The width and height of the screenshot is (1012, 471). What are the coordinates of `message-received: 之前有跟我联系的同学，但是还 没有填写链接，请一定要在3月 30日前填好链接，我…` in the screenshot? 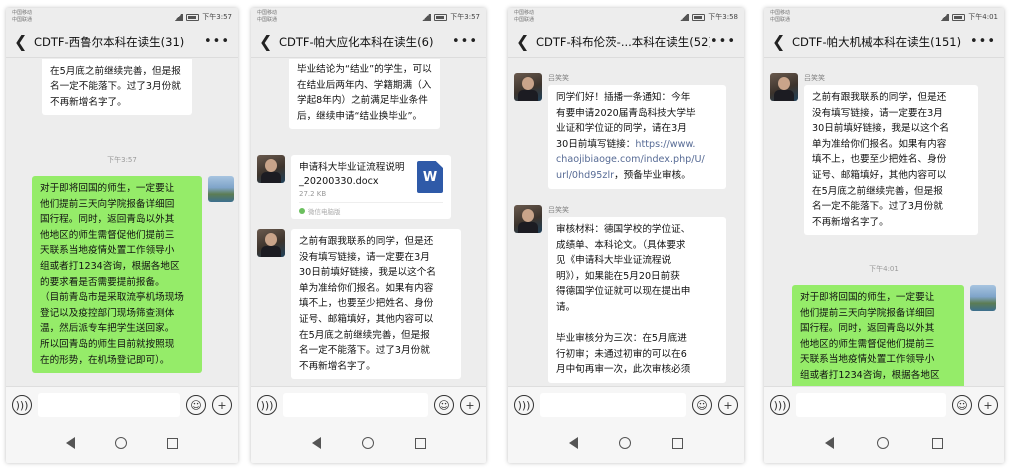 It's located at (359, 304).